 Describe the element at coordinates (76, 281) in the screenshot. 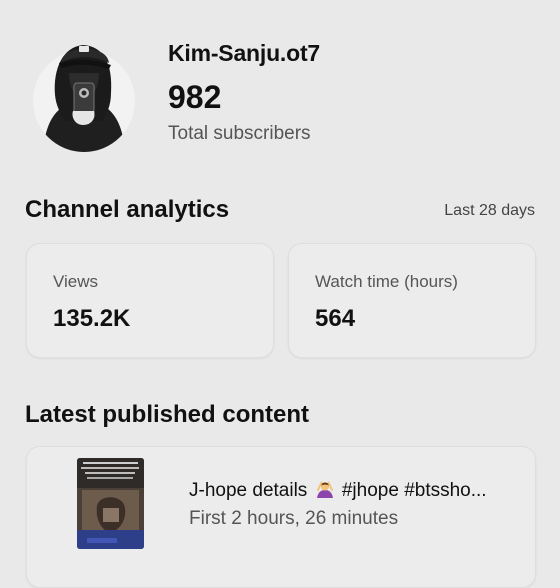

I see `views-label: Views` at that location.